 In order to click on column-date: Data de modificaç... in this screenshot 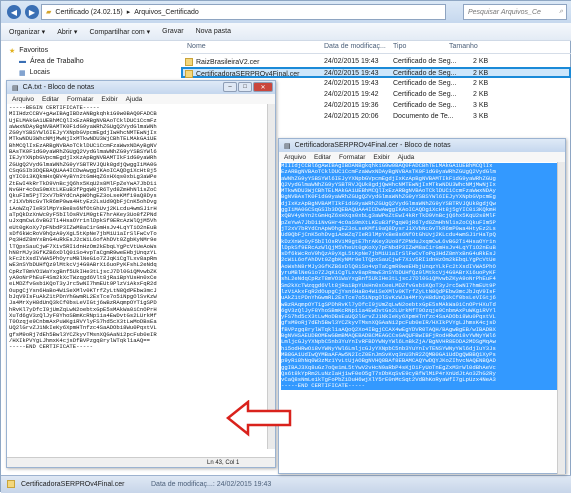, I will do `click(355, 46)`.